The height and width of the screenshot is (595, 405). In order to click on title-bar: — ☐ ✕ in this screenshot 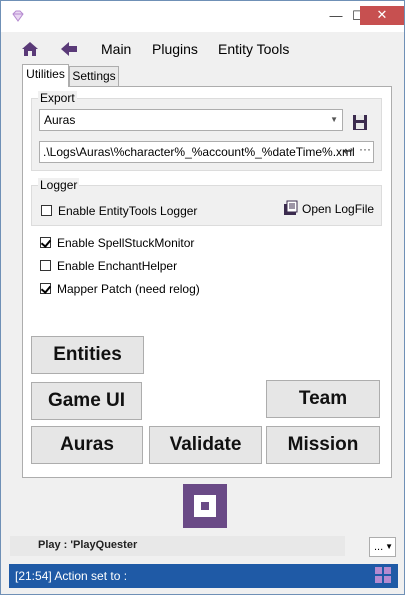, I will do `click(202, 16)`.